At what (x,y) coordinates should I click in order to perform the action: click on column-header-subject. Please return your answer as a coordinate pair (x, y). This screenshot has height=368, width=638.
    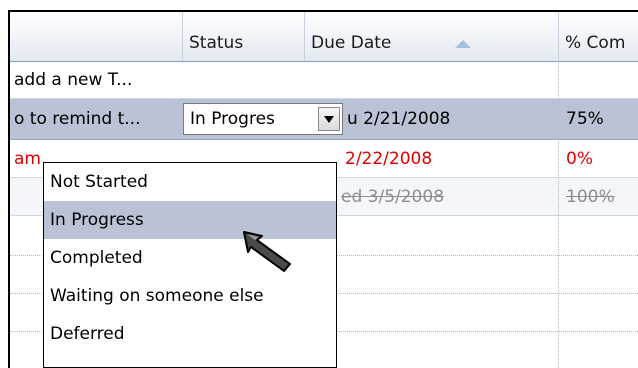
    Looking at the image, I should click on (96, 36).